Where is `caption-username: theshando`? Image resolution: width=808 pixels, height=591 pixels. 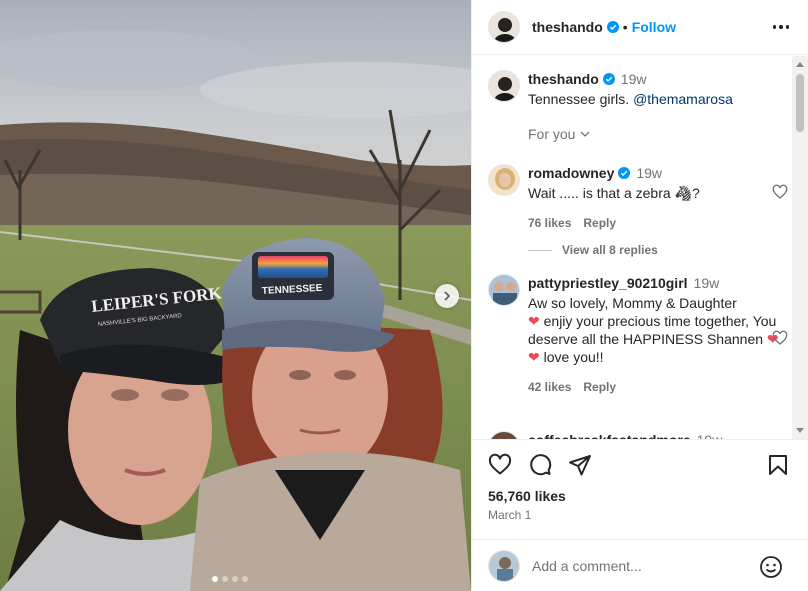 caption-username: theshando is located at coordinates (563, 79).